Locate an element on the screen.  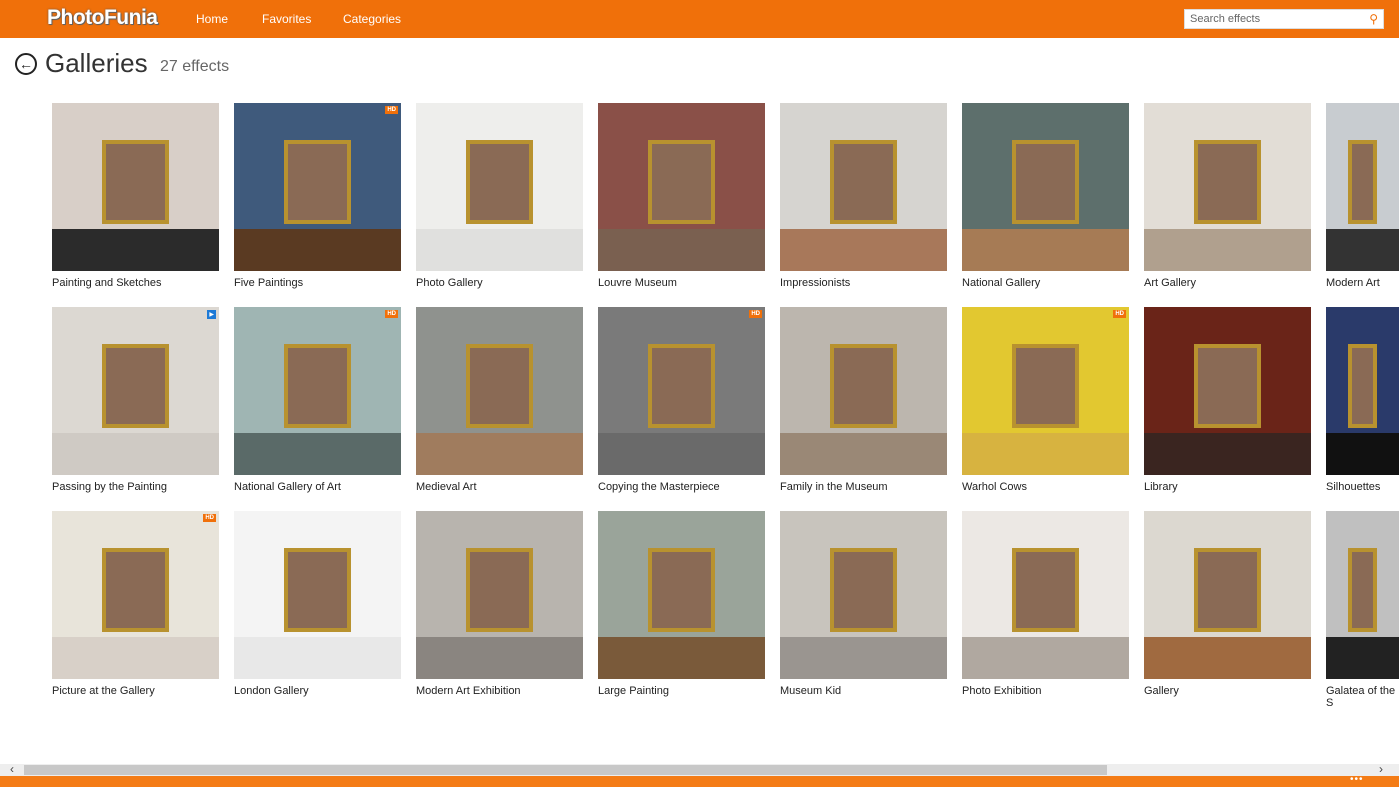
effect-label: Impressionists is located at coordinates (815, 283).